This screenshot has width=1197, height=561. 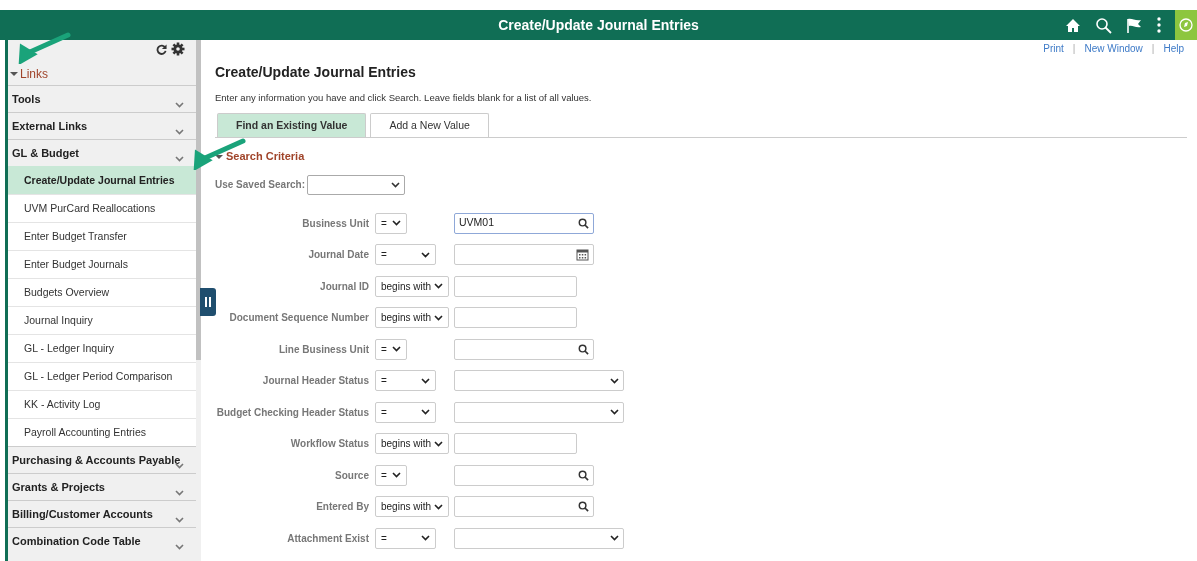 I want to click on sidebar-item: Budgets Overview, so click(x=102, y=292).